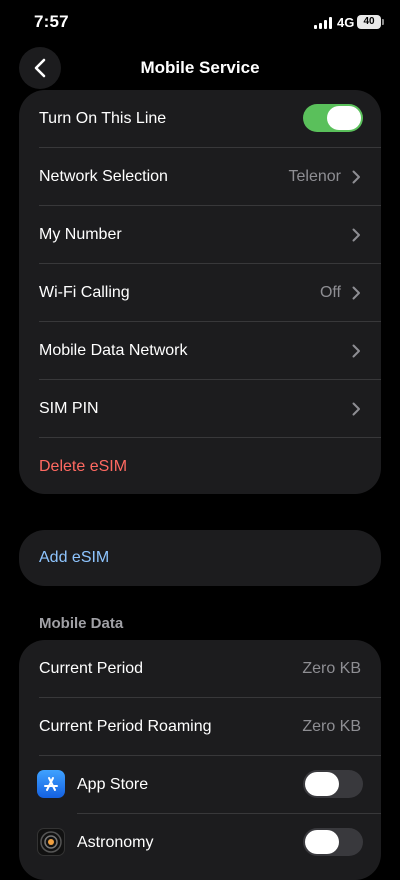 The height and width of the screenshot is (880, 400). I want to click on signal-icon, so click(324, 23).